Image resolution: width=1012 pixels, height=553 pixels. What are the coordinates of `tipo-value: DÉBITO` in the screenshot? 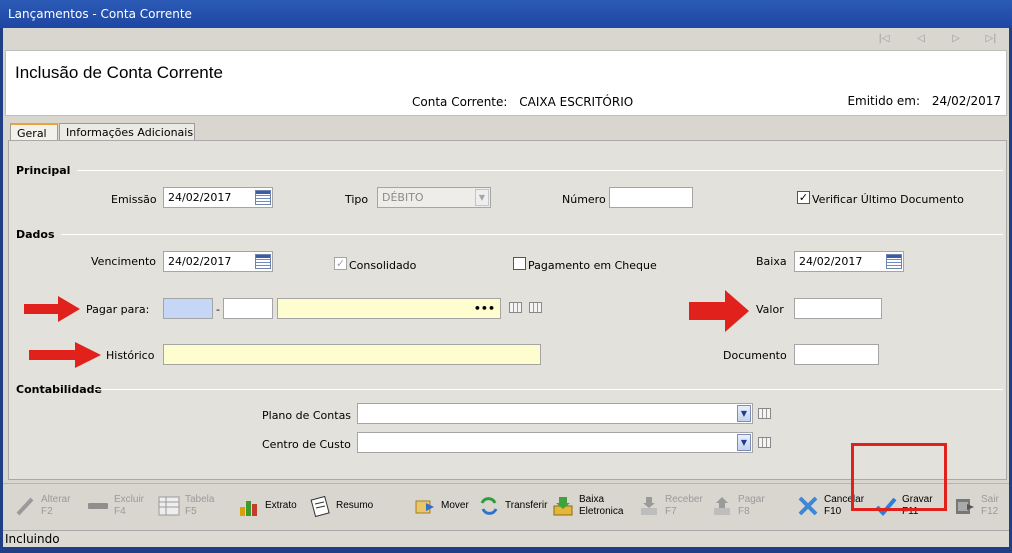 It's located at (403, 197).